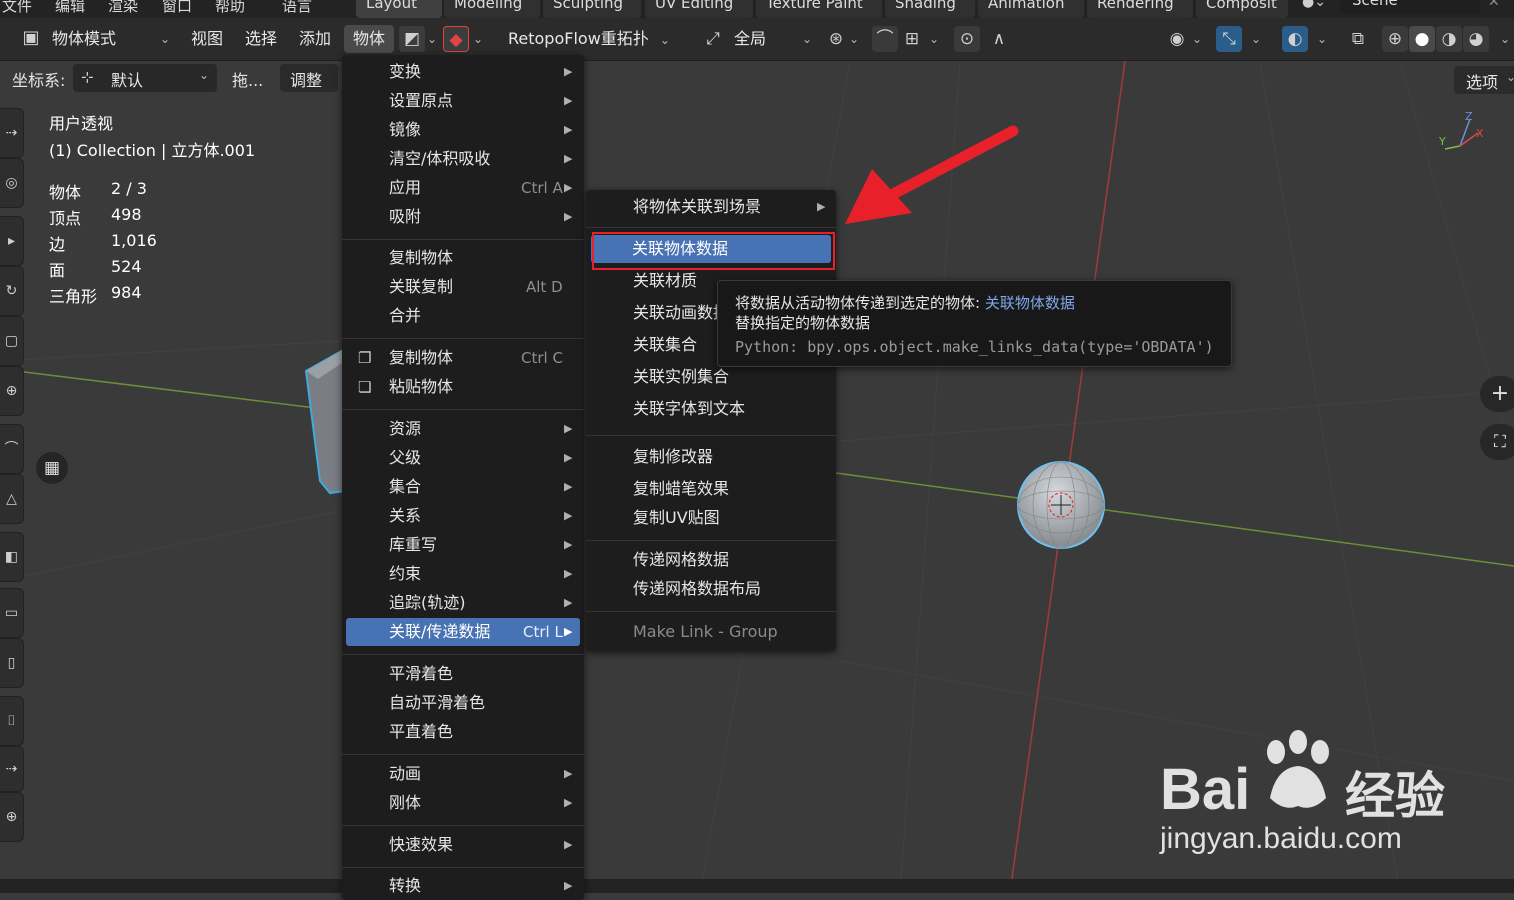  I want to click on menu-item-make-link-group: Make Link - Group, so click(711, 632).